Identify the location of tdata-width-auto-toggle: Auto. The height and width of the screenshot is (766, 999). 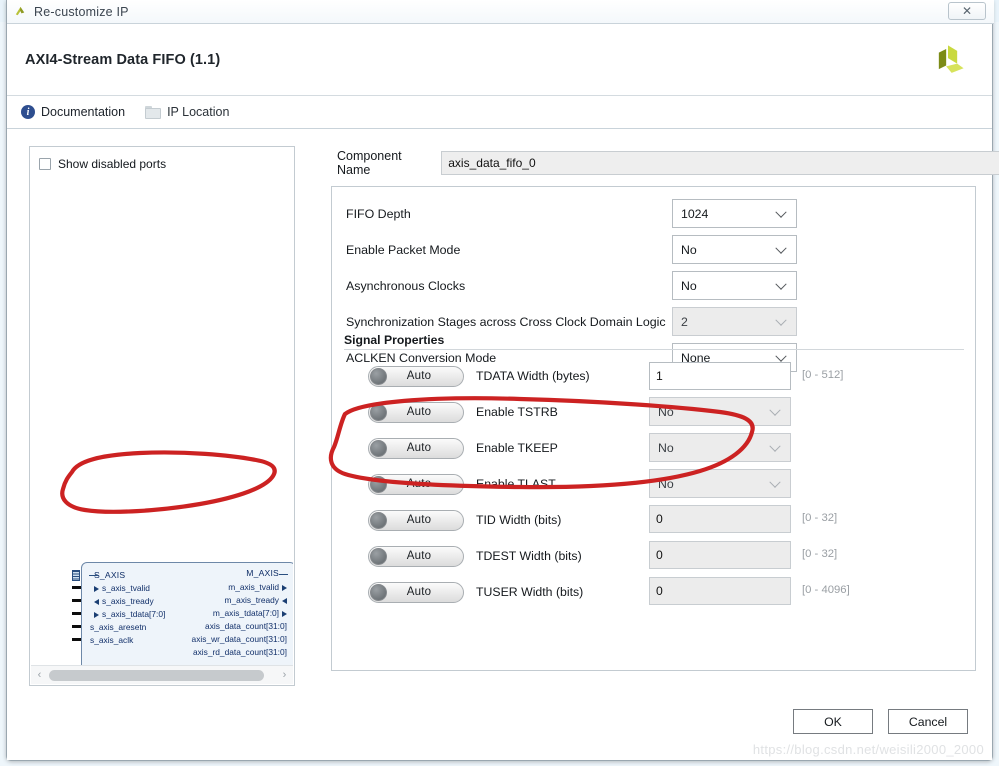
(416, 376).